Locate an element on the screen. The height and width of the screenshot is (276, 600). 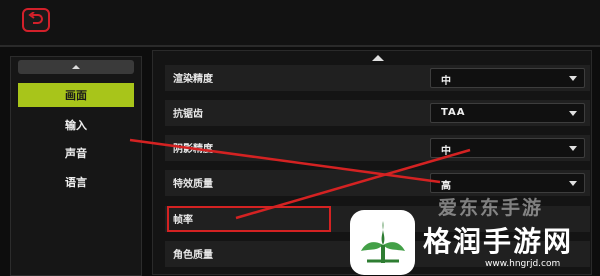
watermark-logo-icon is located at coordinates (382, 242).